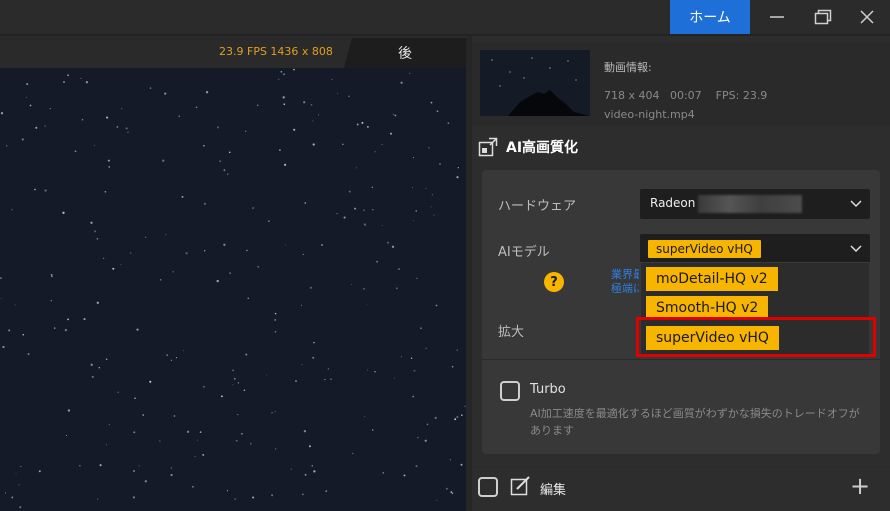 The width and height of the screenshot is (890, 511). I want to click on video-thumbnail, so click(535, 83).